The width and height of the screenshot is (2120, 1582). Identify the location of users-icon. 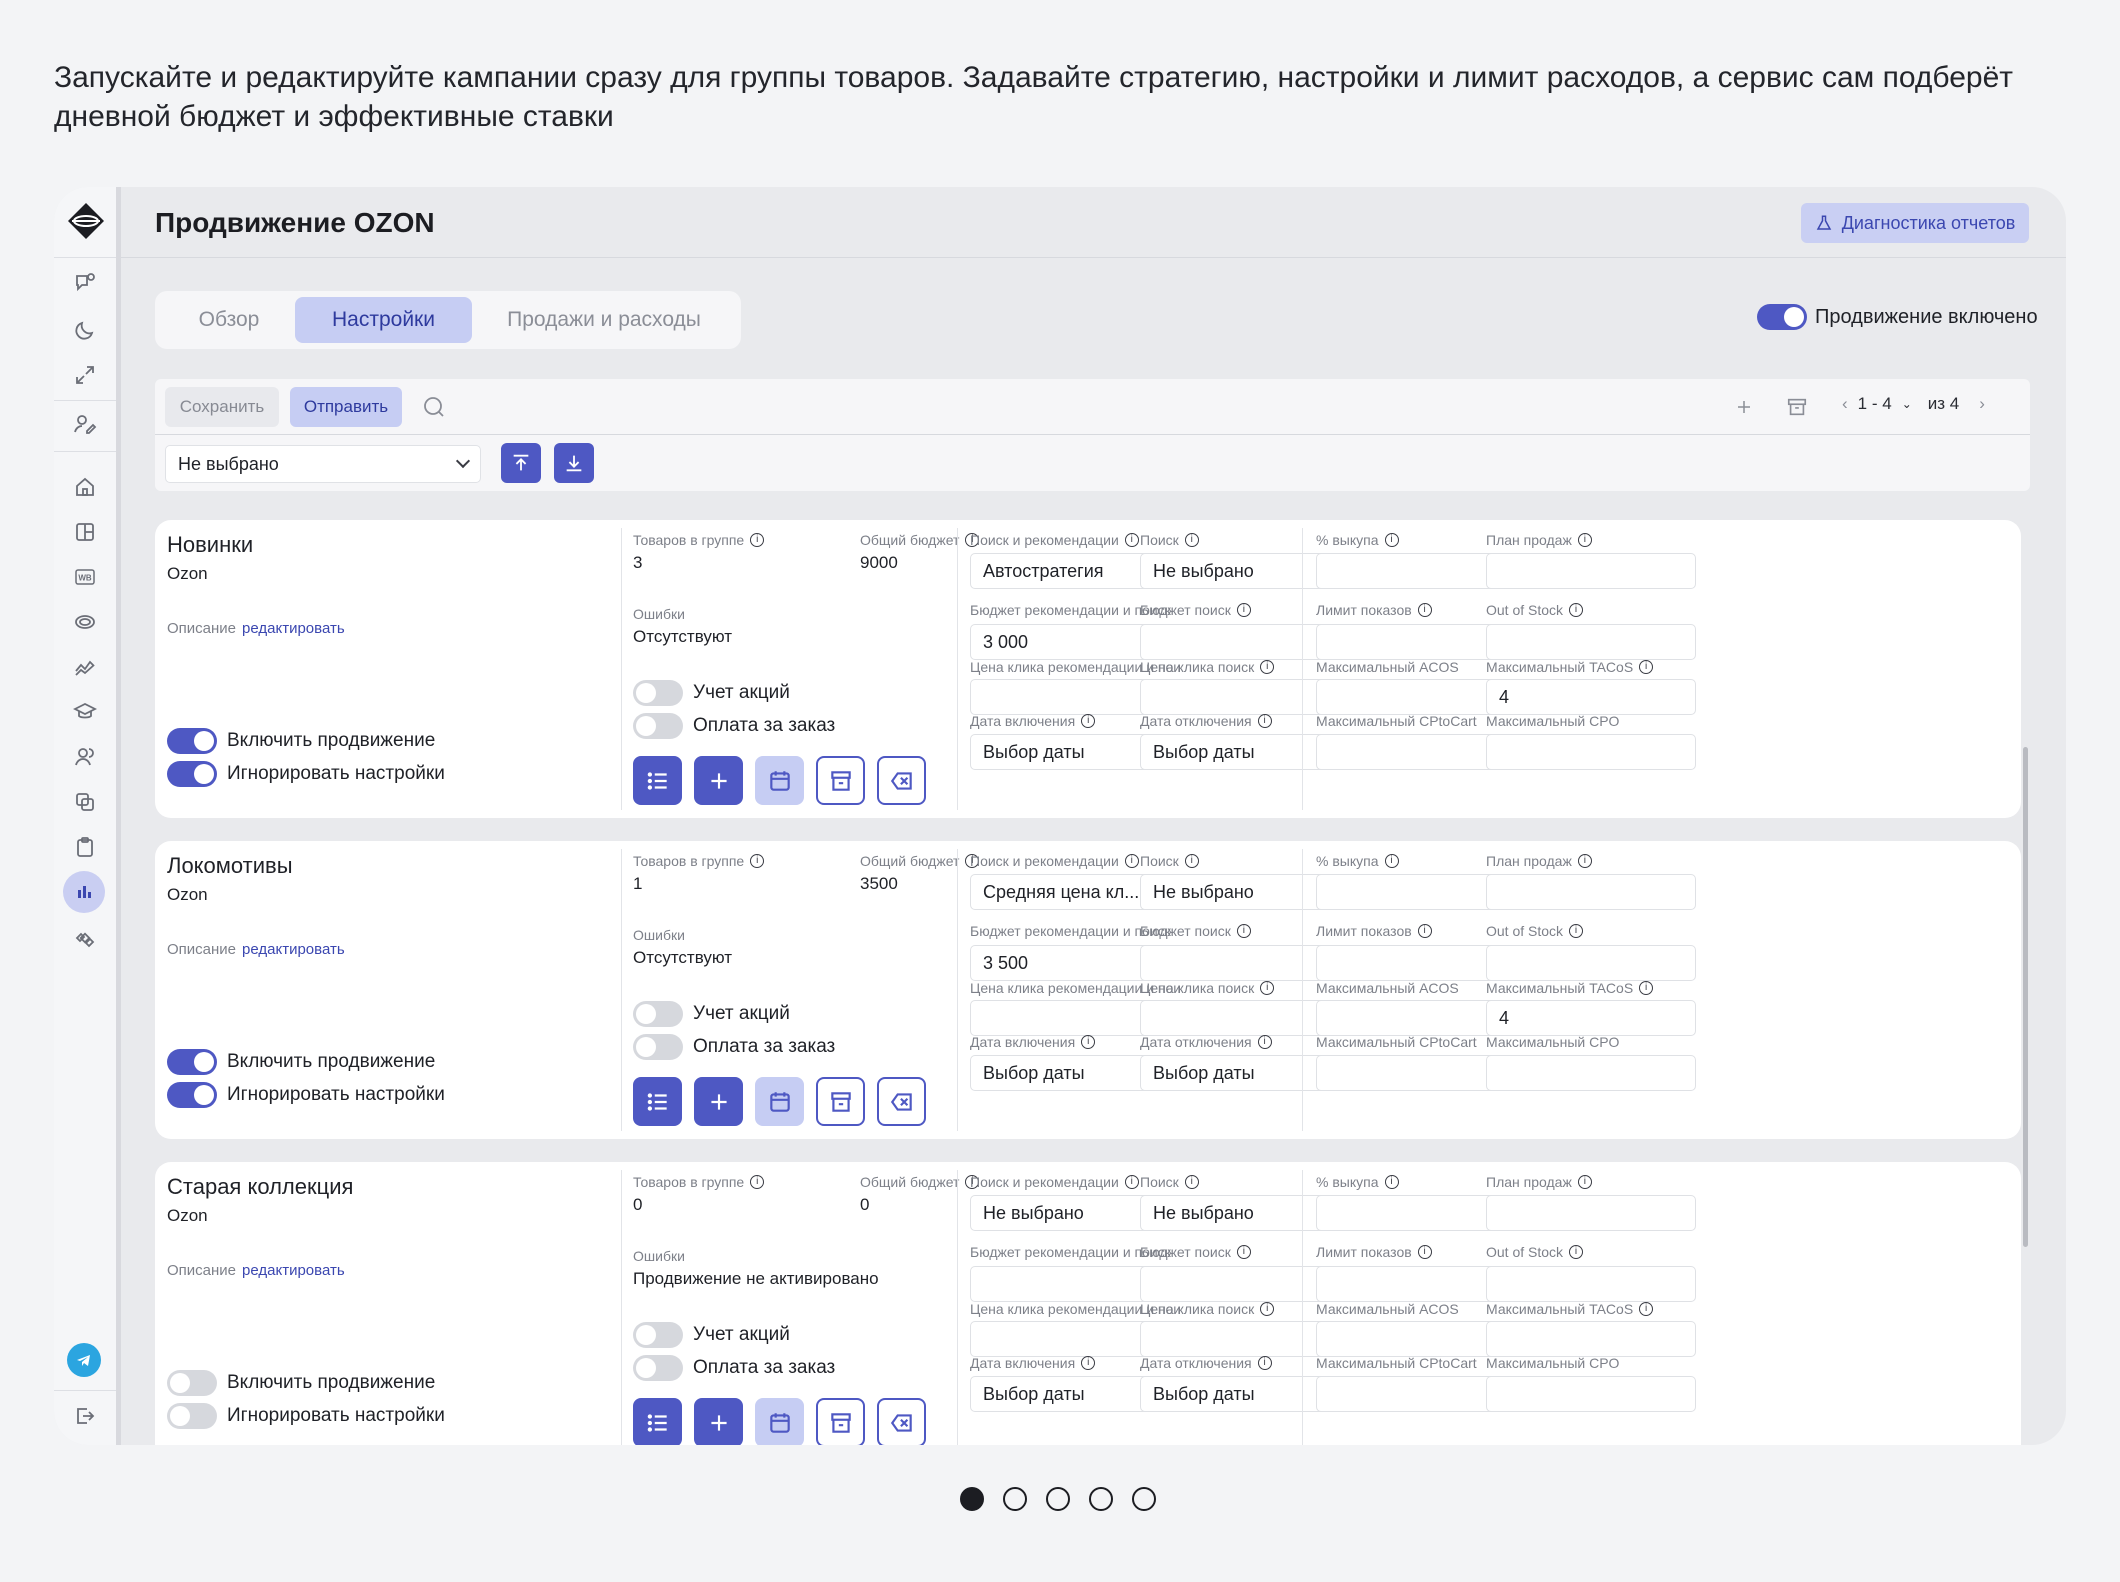
(85, 757).